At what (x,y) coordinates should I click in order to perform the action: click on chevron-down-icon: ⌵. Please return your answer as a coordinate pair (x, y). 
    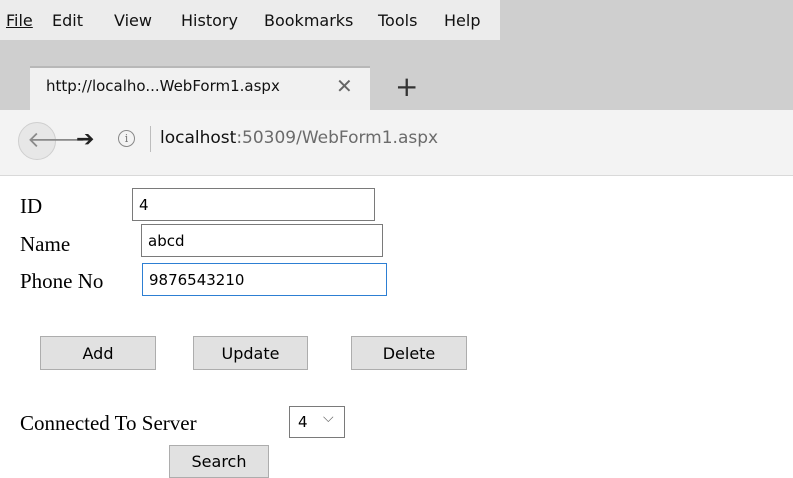
    Looking at the image, I should click on (328, 418).